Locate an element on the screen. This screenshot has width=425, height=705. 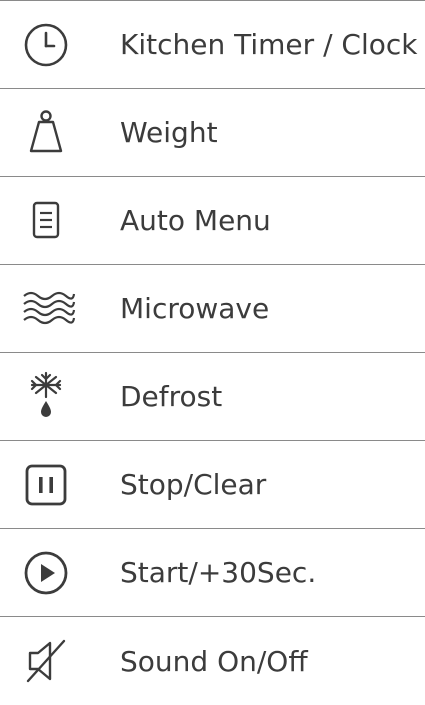
control-item-defrost: Defrost is located at coordinates (212, 397).